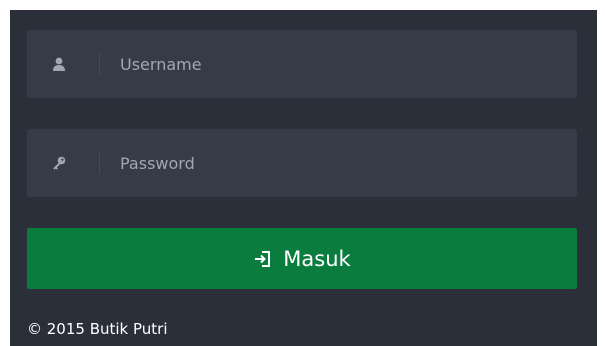 The image size is (605, 346). Describe the element at coordinates (97, 329) in the screenshot. I see `copyright-text: © 2015 Butik Putri` at that location.